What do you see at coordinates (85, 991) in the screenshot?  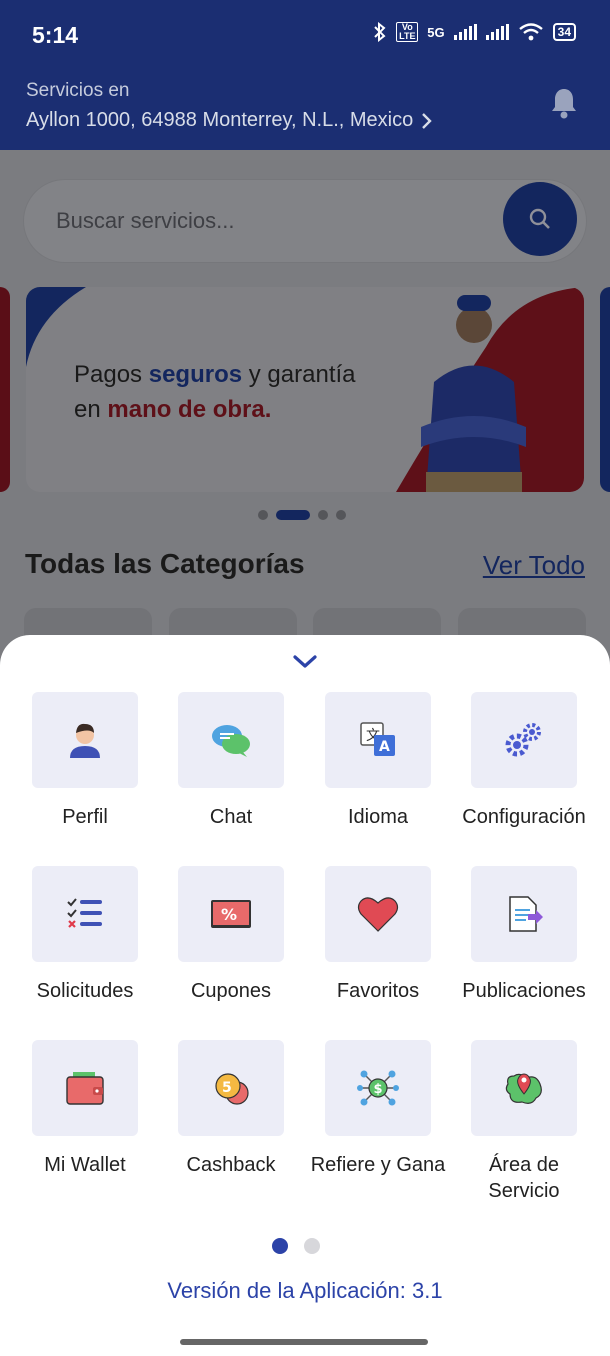 I see `menu-item-label: Solicitudes` at bounding box center [85, 991].